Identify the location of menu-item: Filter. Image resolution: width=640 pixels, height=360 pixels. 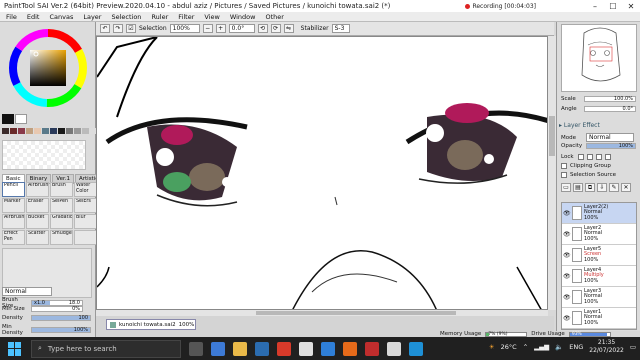
(186, 17).